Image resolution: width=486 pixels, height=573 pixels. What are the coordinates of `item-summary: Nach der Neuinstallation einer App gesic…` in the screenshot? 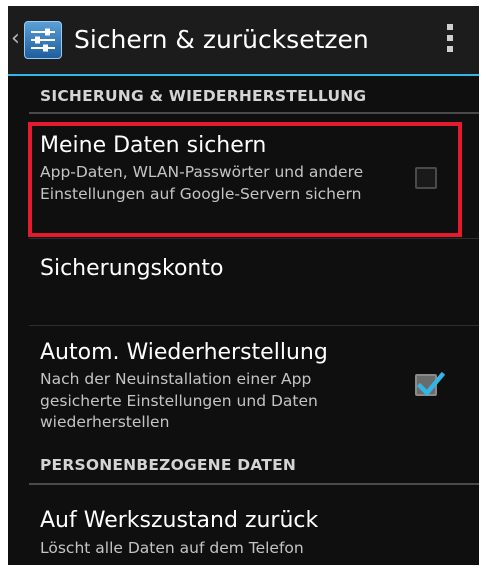 It's located at (179, 400).